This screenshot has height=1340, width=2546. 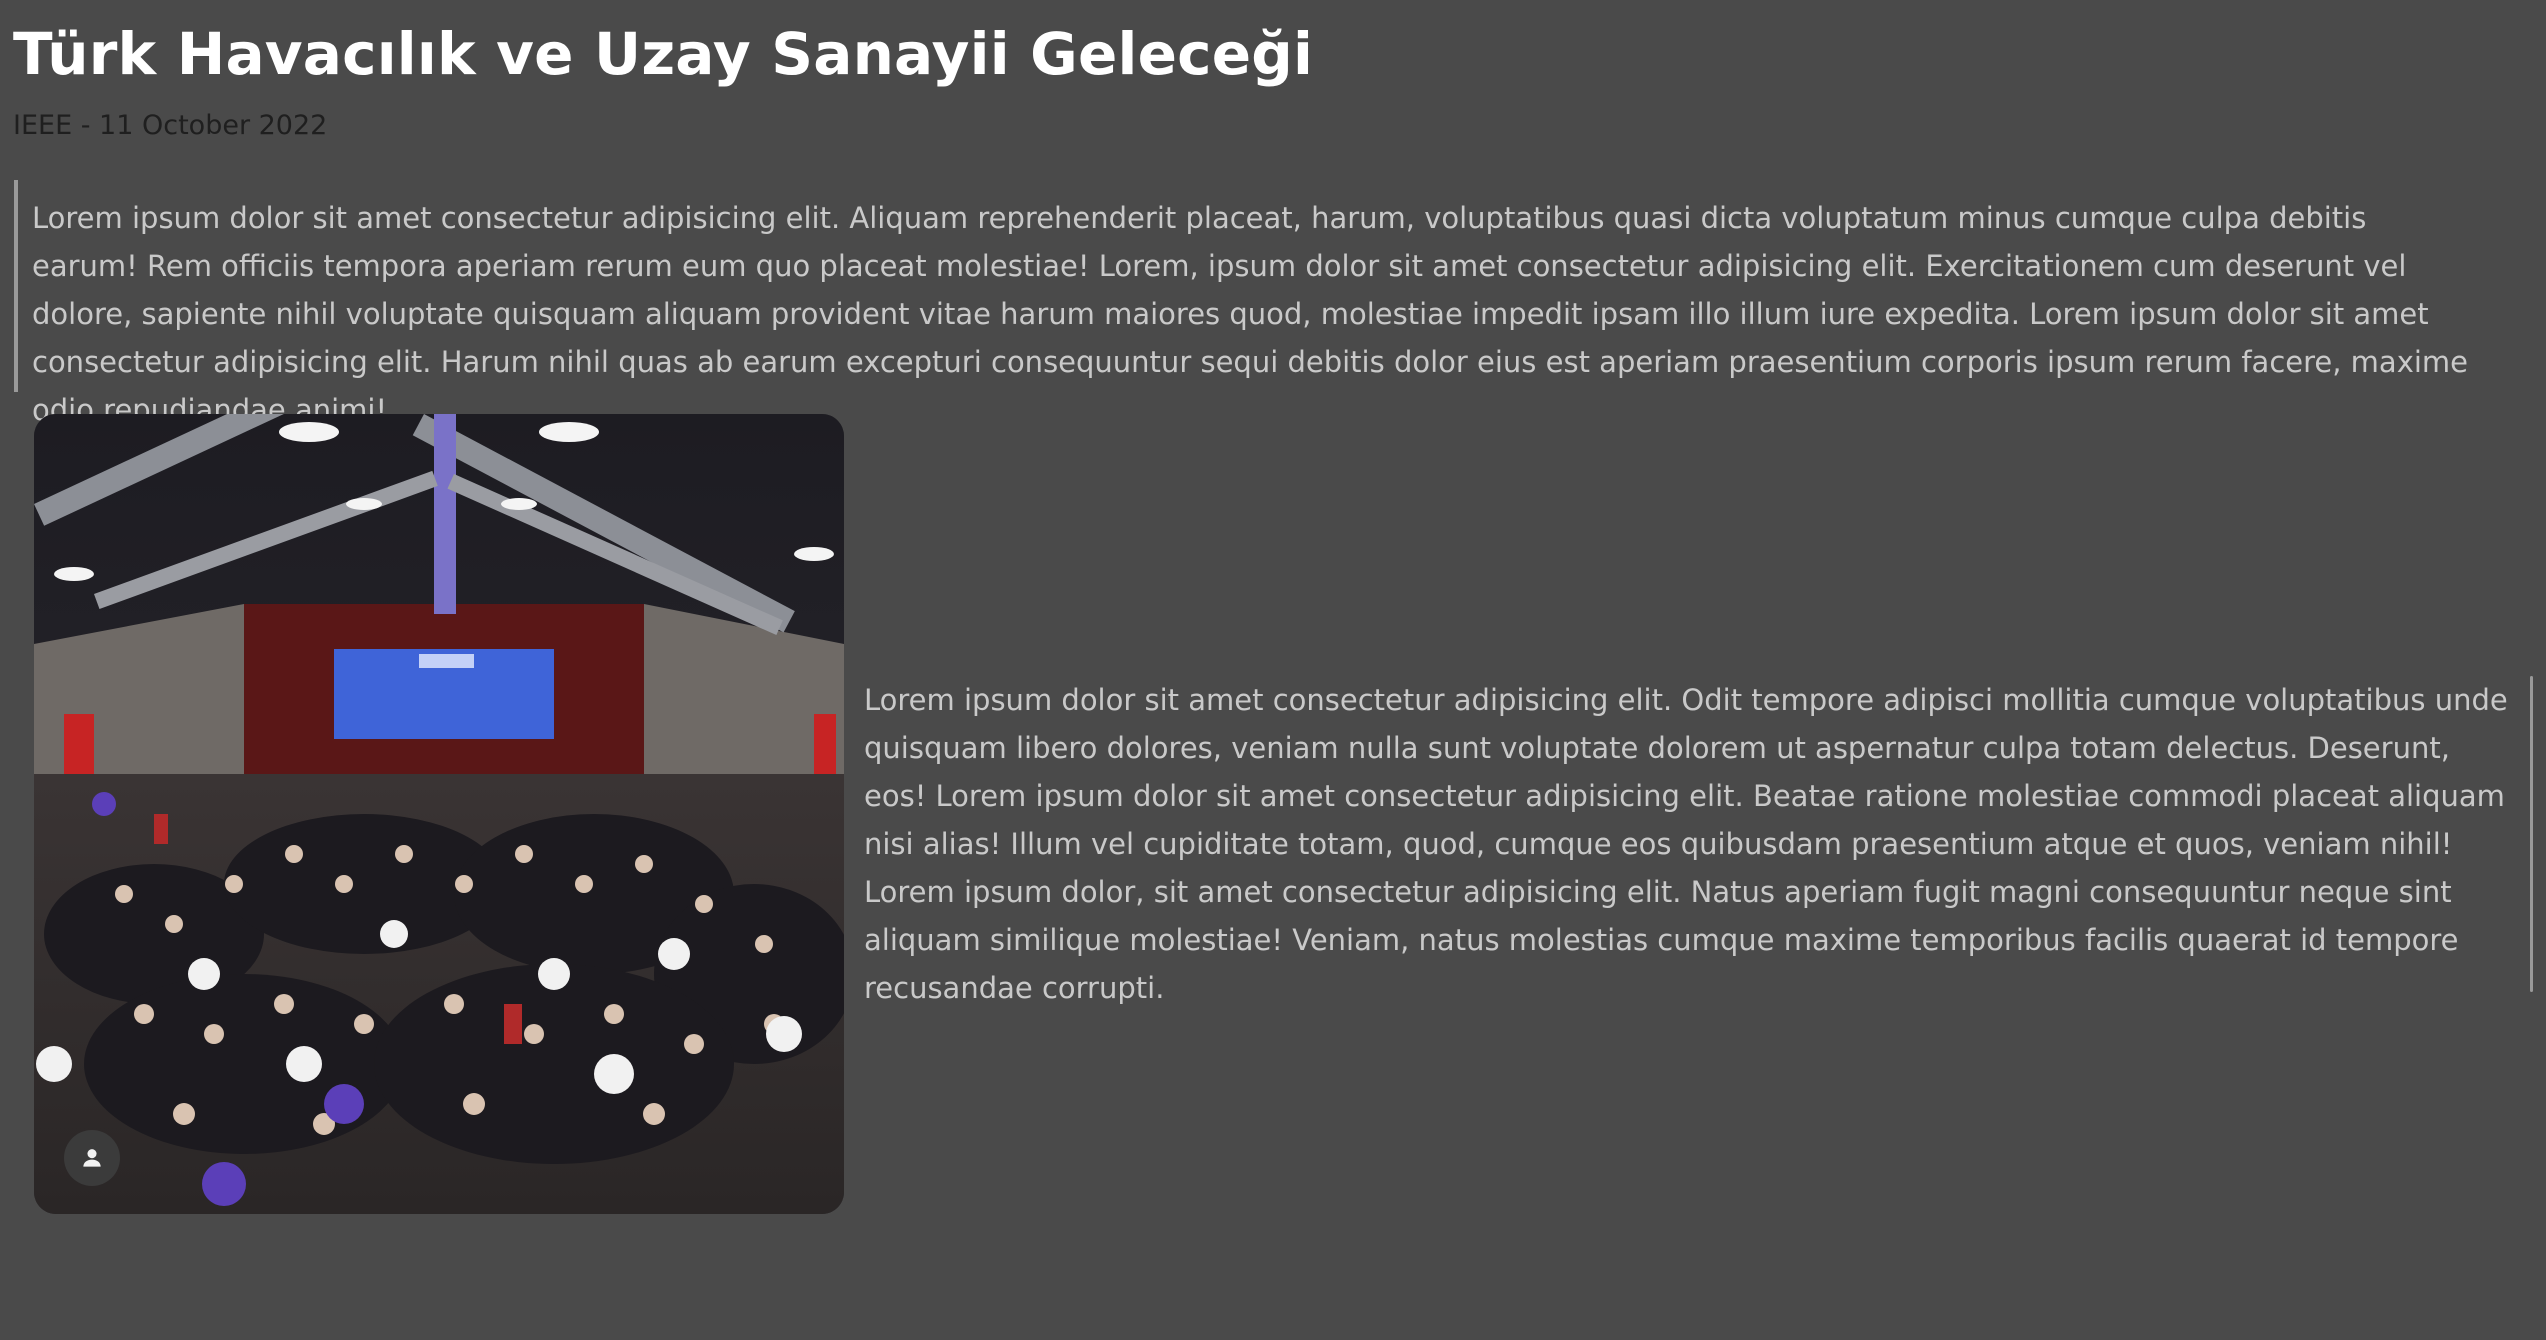 I want to click on person-icon, so click(x=92, y=1158).